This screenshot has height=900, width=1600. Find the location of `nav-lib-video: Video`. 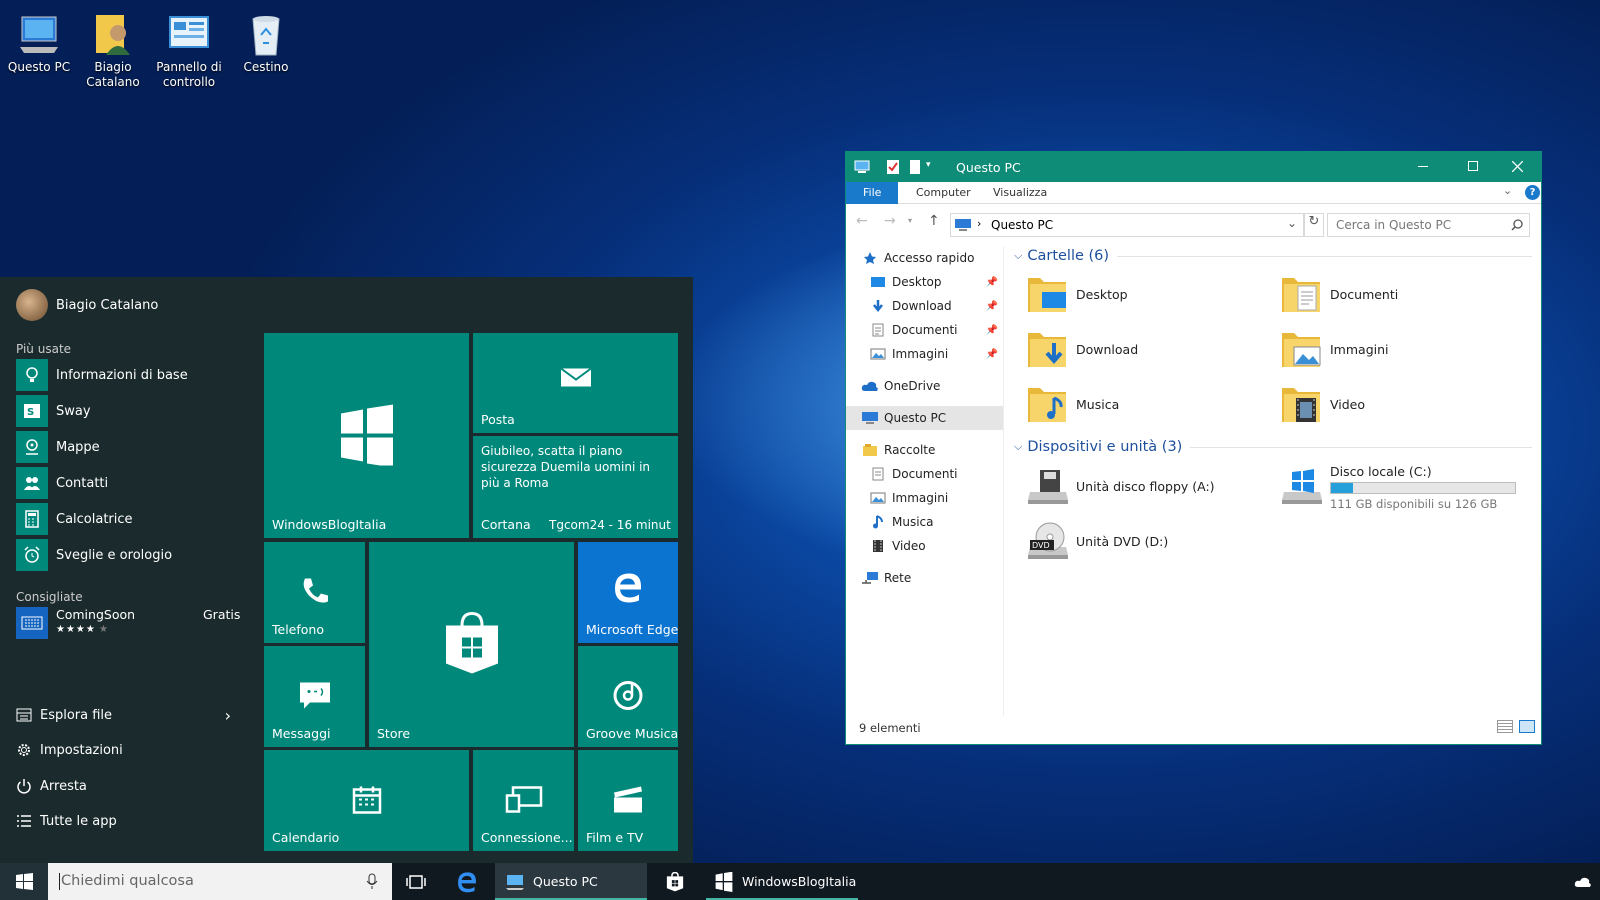

nav-lib-video: Video is located at coordinates (897, 546).